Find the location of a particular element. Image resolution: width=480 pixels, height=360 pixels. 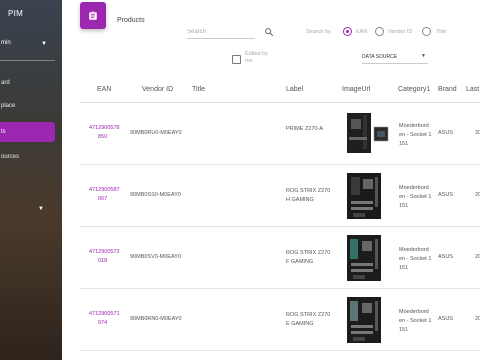

ean-cell: 4712900571 974 is located at coordinates (104, 319).